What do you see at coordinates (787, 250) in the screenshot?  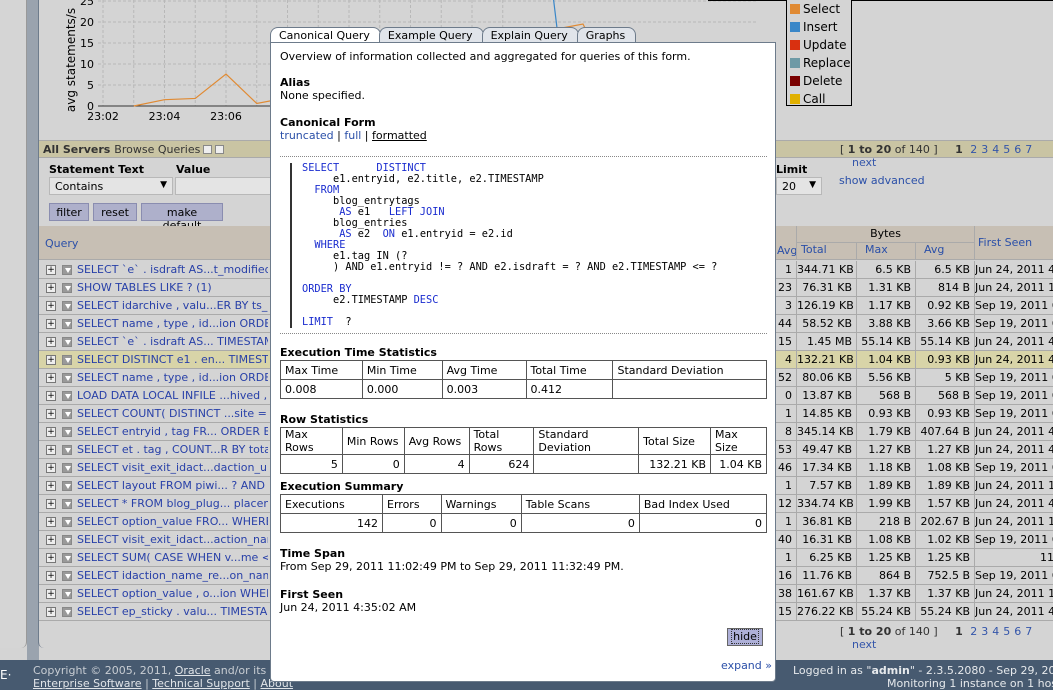 I see `rows-avg-header: Avg` at bounding box center [787, 250].